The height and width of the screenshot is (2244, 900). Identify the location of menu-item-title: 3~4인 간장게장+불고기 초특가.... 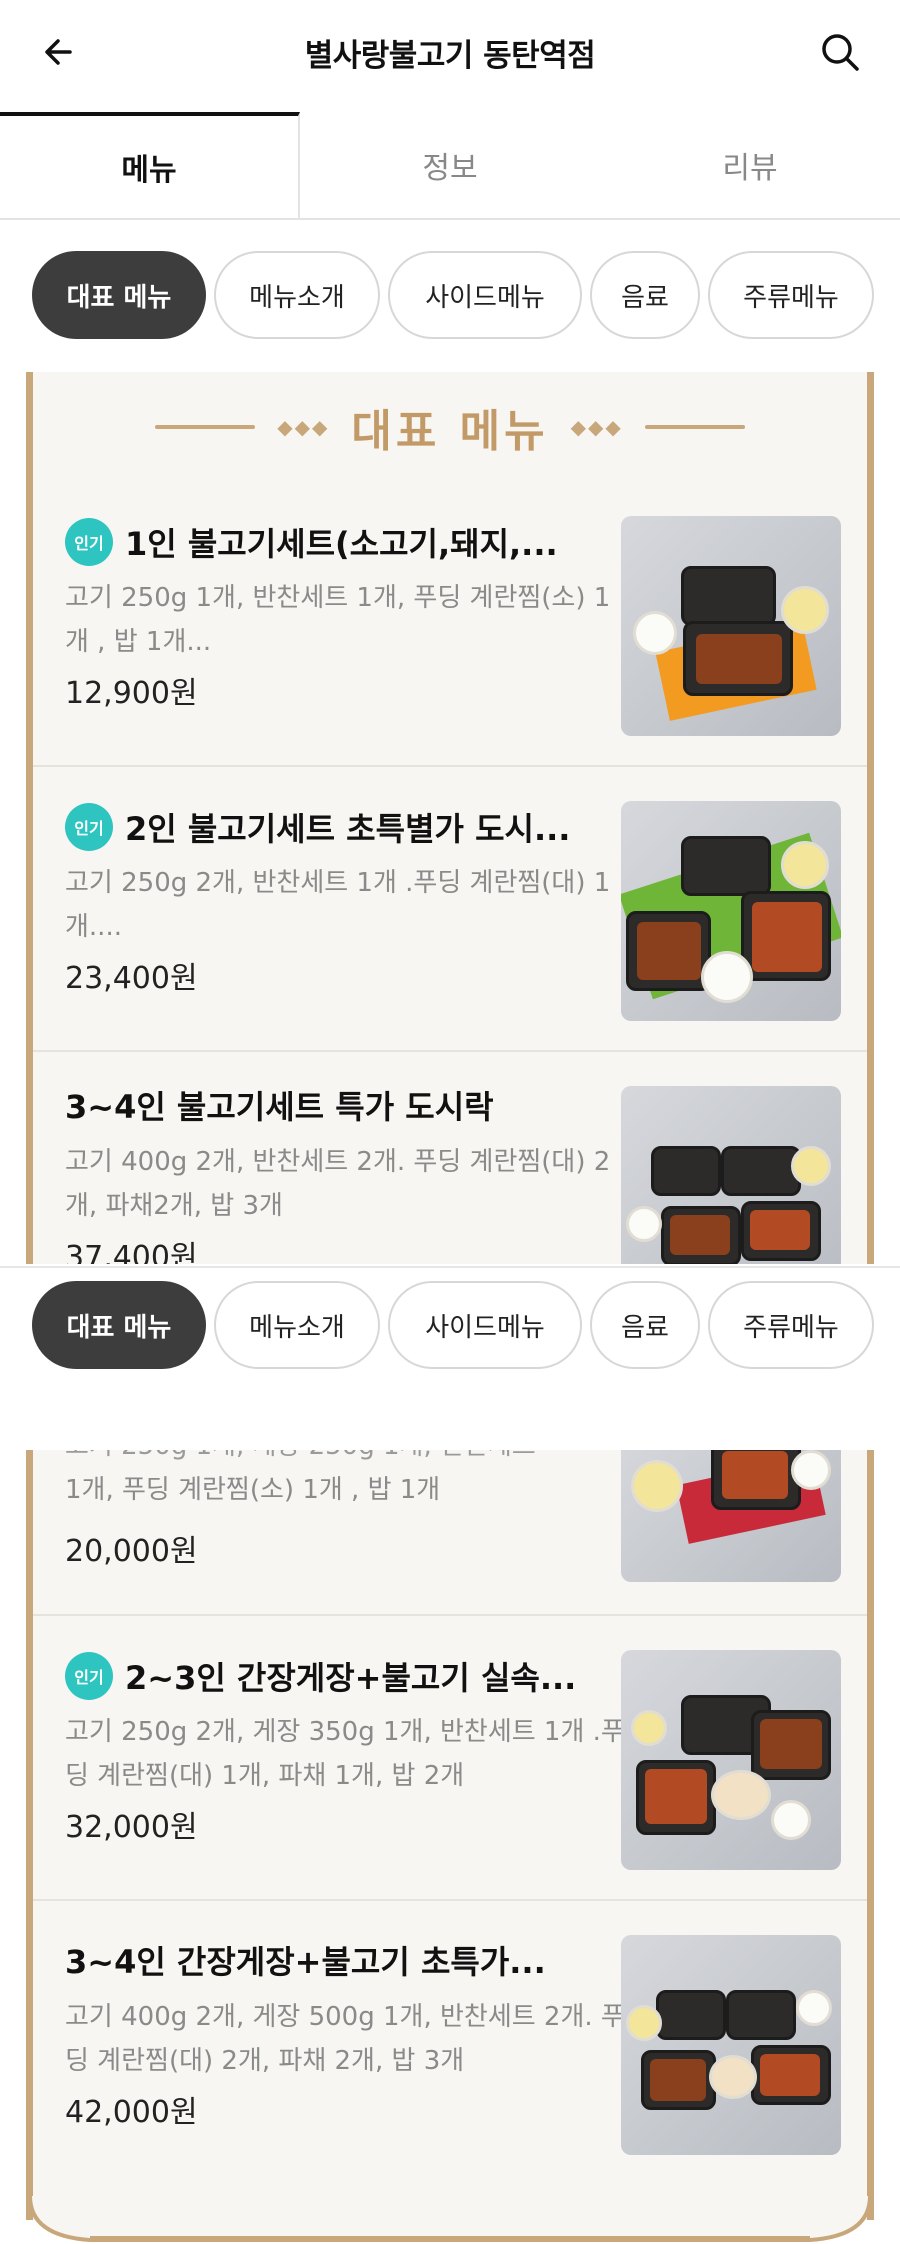
(305, 1962).